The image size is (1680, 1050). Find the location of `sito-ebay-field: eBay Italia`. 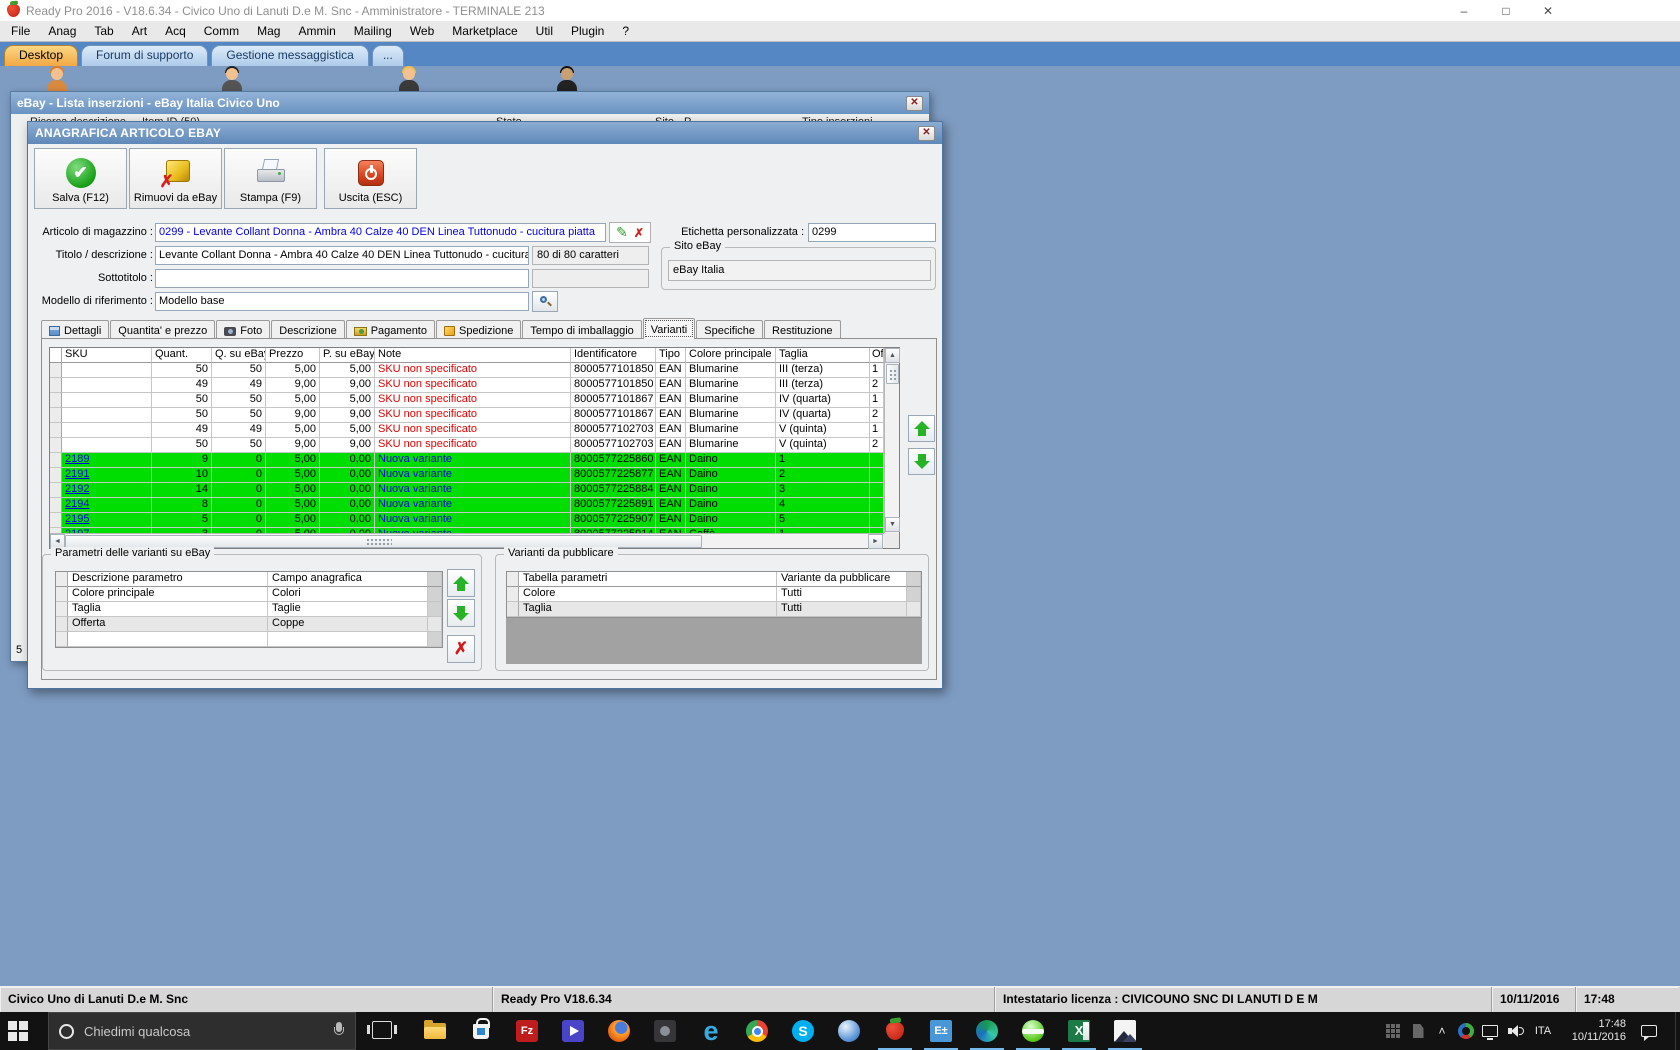

sito-ebay-field: eBay Italia is located at coordinates (799, 270).